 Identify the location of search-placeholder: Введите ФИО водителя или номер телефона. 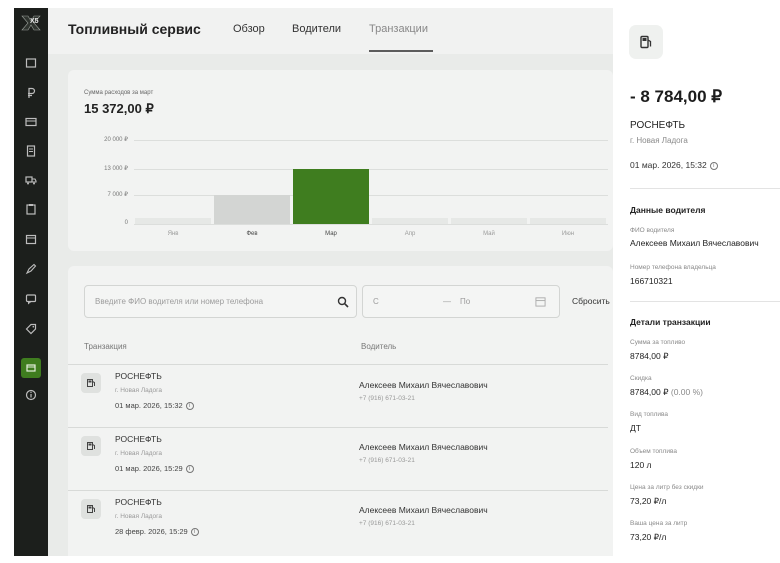
(179, 301).